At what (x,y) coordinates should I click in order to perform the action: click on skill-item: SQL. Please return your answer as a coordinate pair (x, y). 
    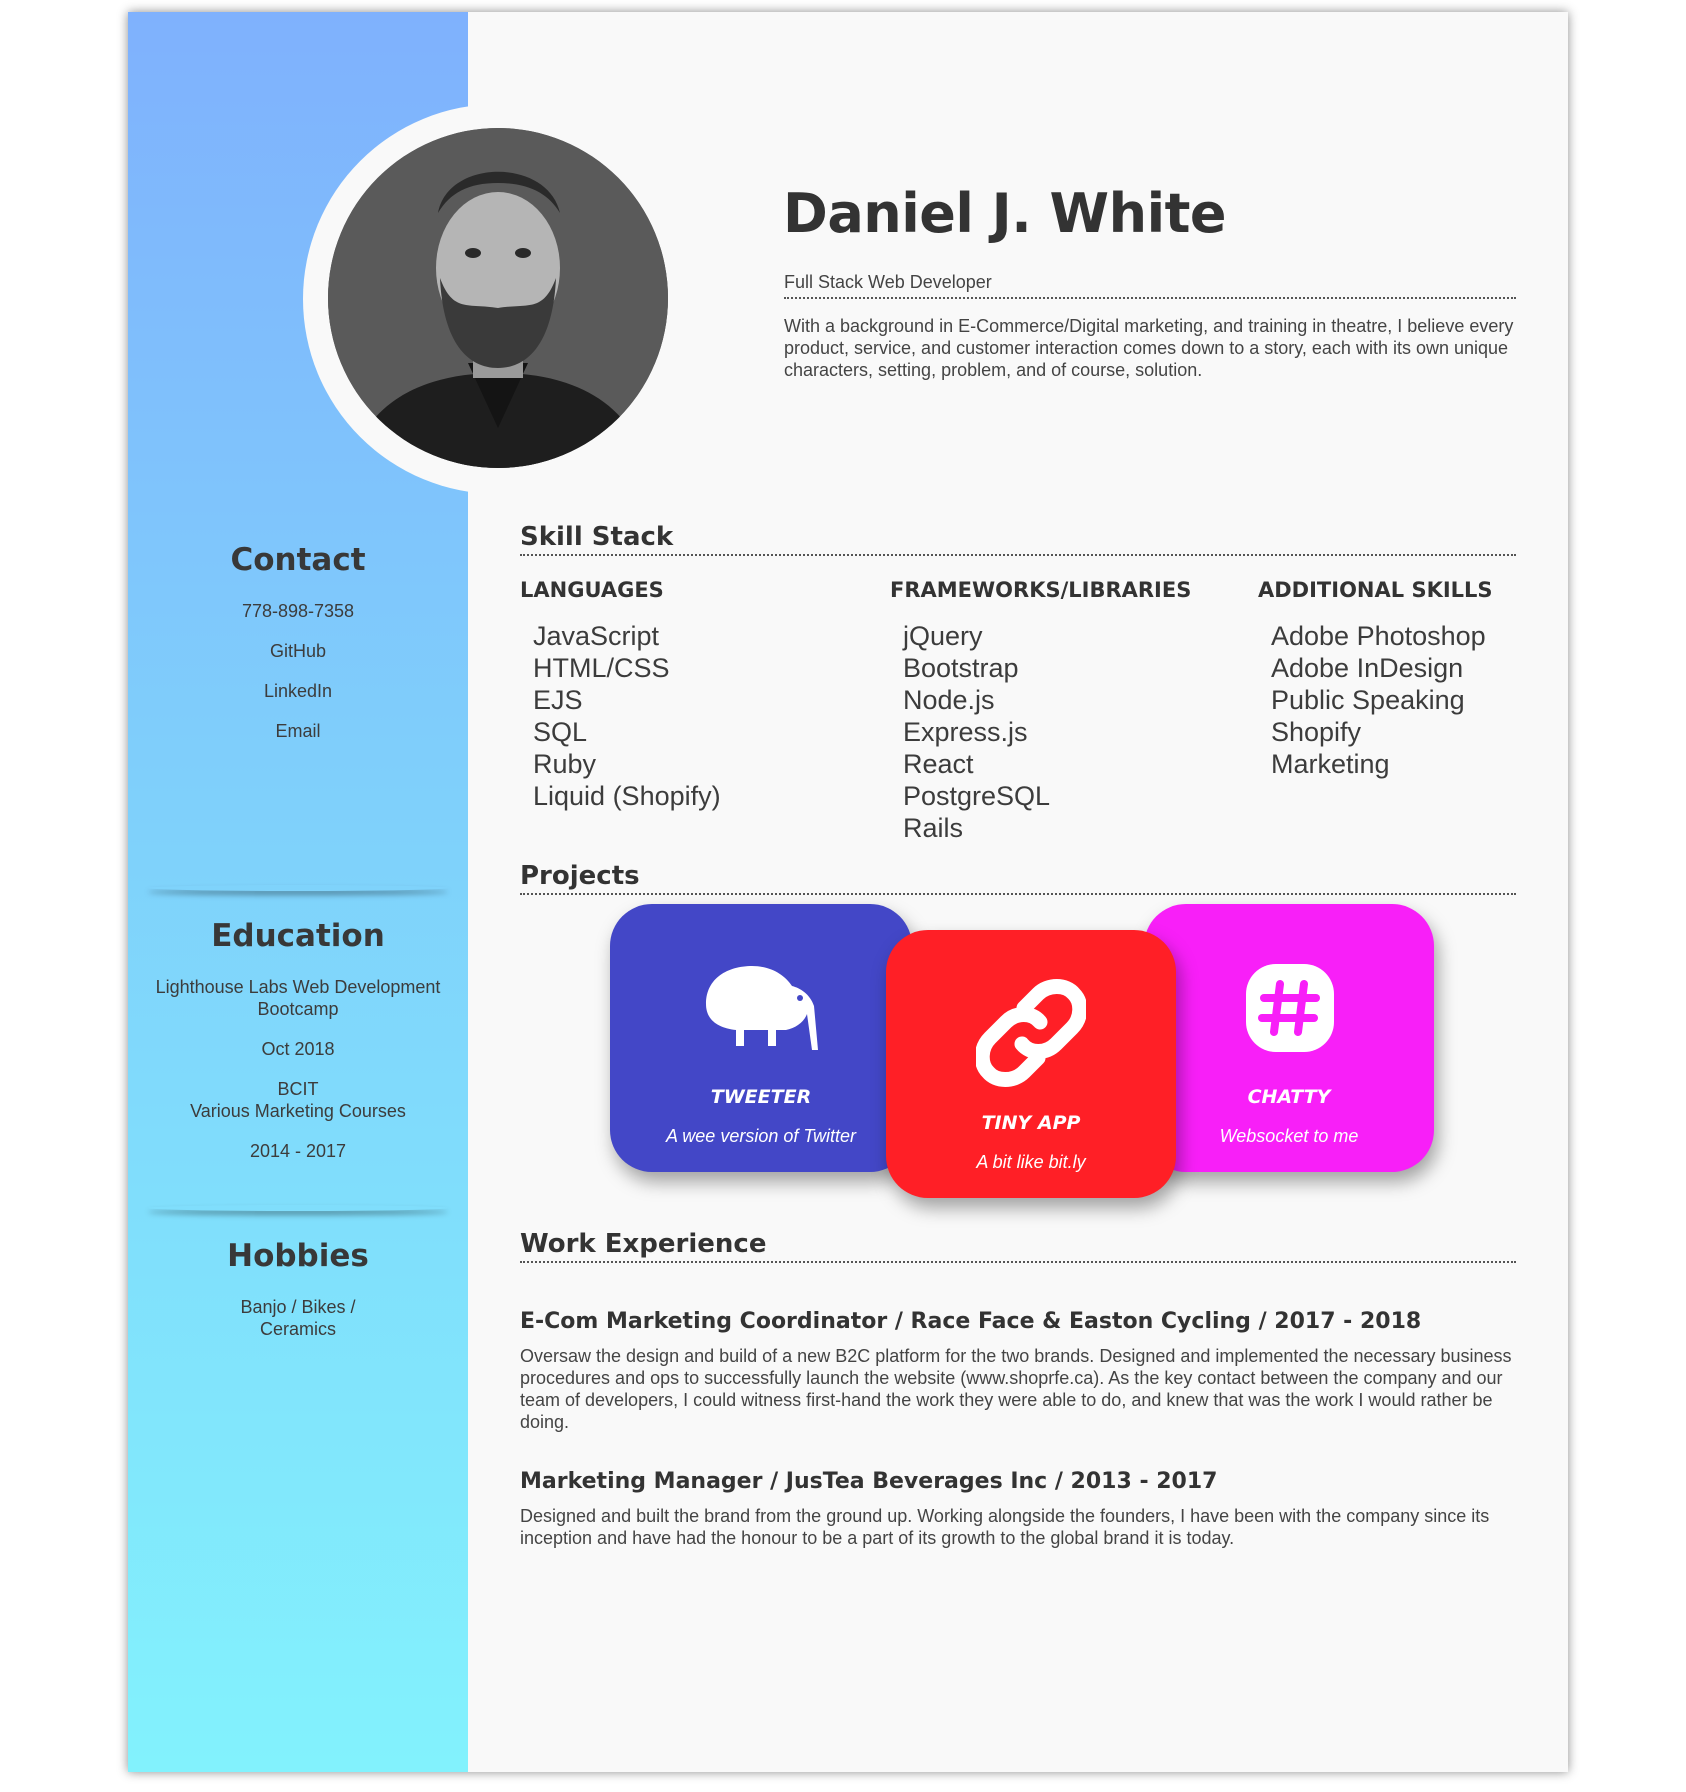
    Looking at the image, I should click on (560, 732).